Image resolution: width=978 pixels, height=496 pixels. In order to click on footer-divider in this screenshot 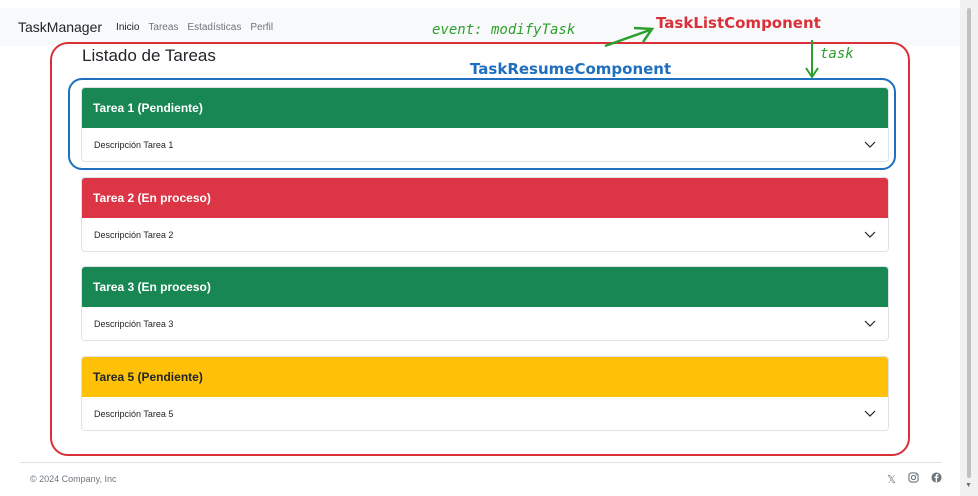, I will do `click(481, 462)`.